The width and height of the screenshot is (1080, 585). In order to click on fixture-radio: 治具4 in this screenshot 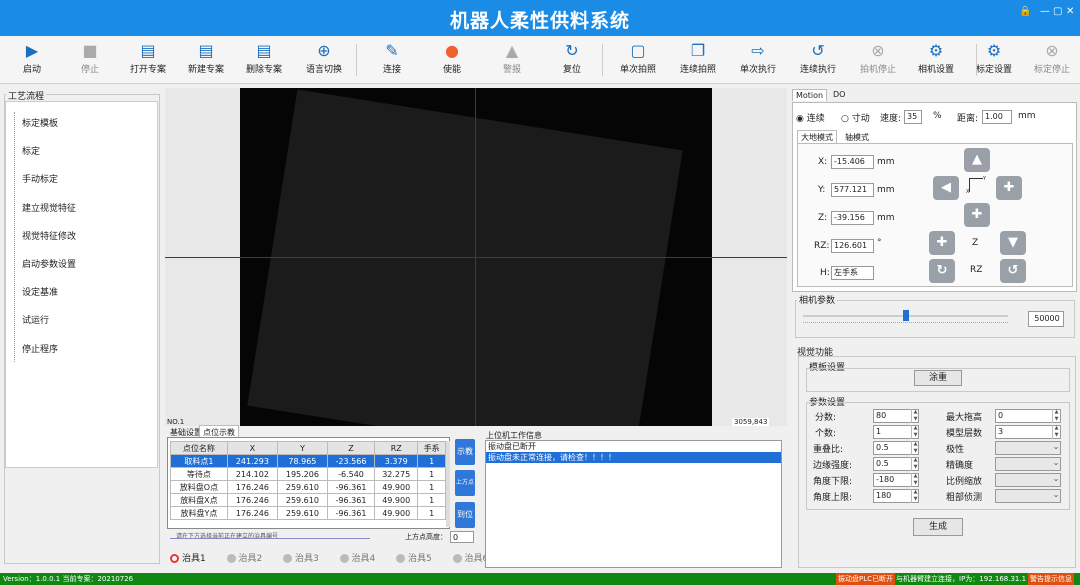, I will do `click(357, 557)`.